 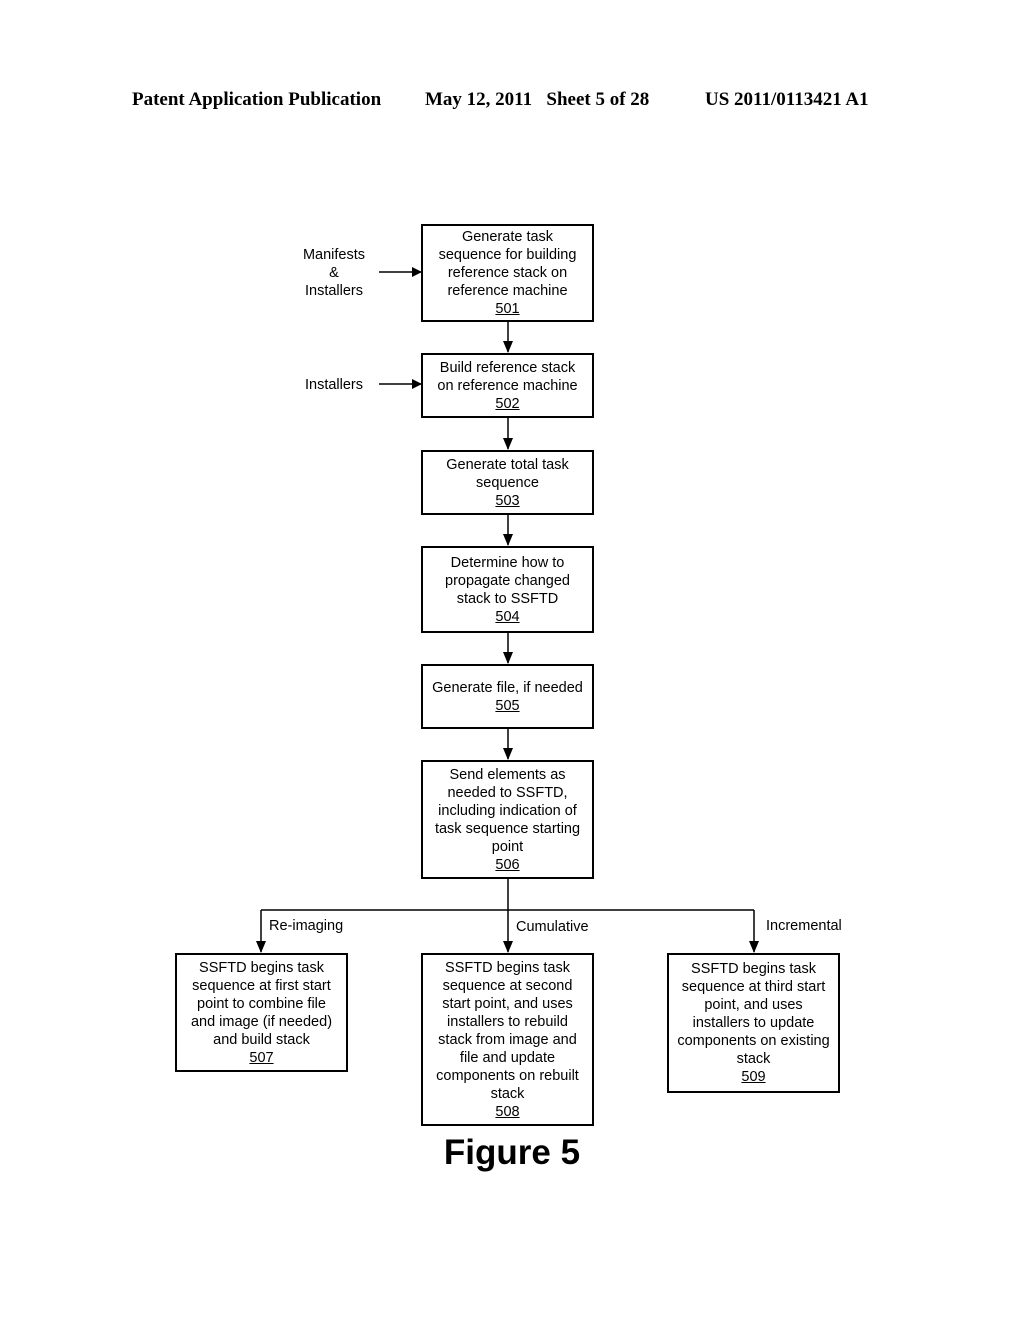 I want to click on branch-label-cumulative: Cumulative, so click(x=552, y=927).